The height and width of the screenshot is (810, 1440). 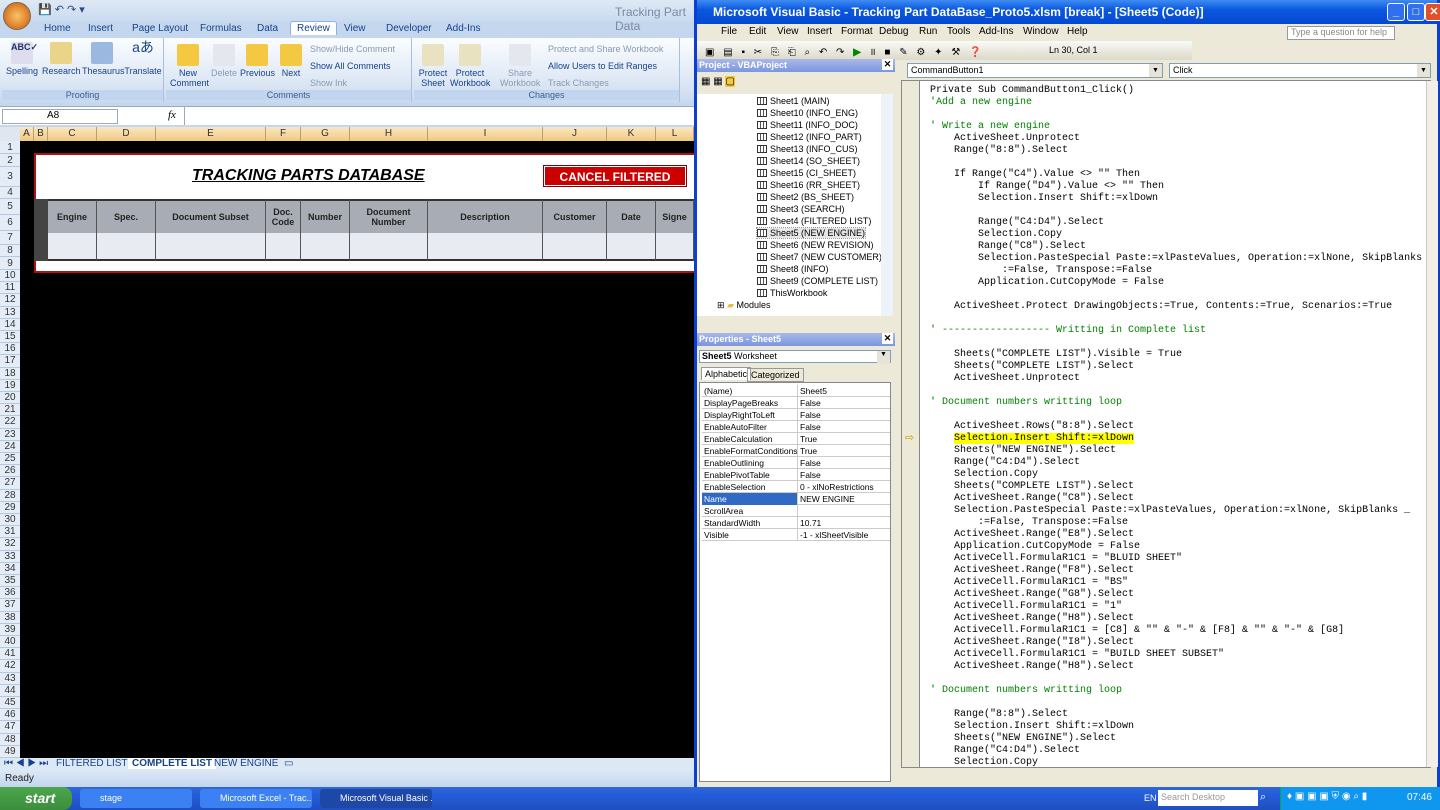 What do you see at coordinates (61, 59) in the screenshot?
I see `research-button: Research` at bounding box center [61, 59].